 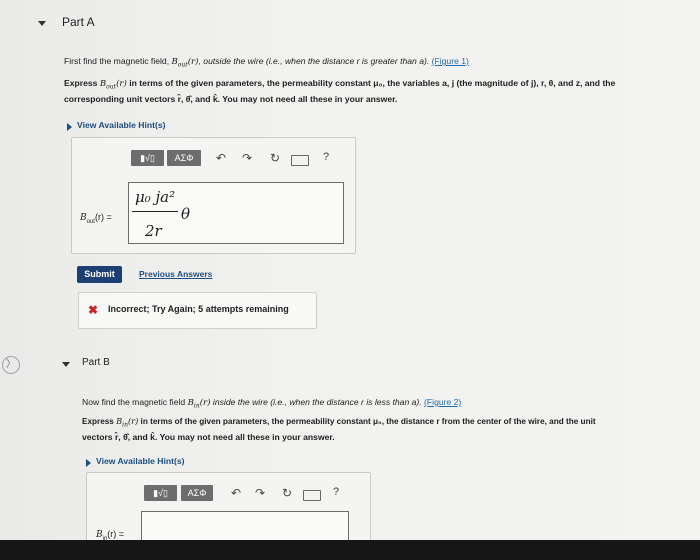 I want to click on answer-numerator: μ₀ ja², so click(x=155, y=197).